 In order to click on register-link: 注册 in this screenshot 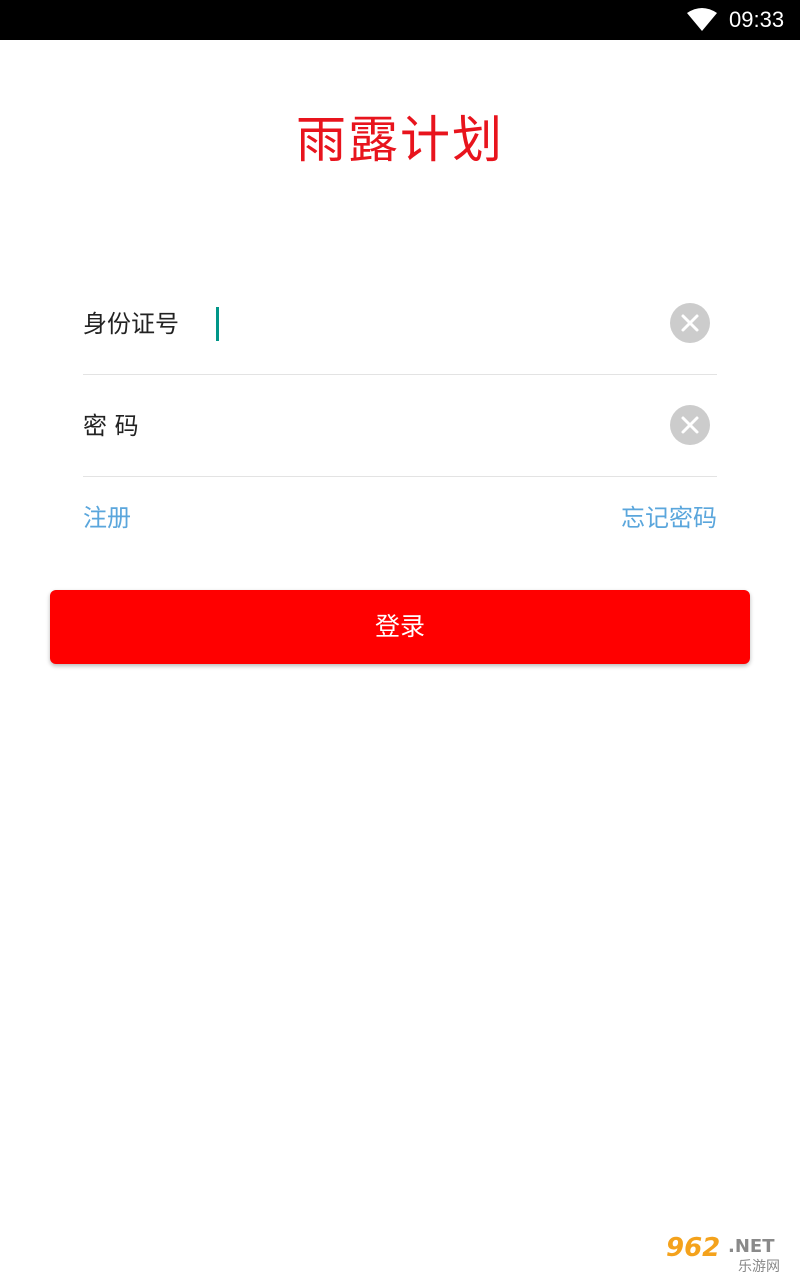, I will do `click(107, 518)`.